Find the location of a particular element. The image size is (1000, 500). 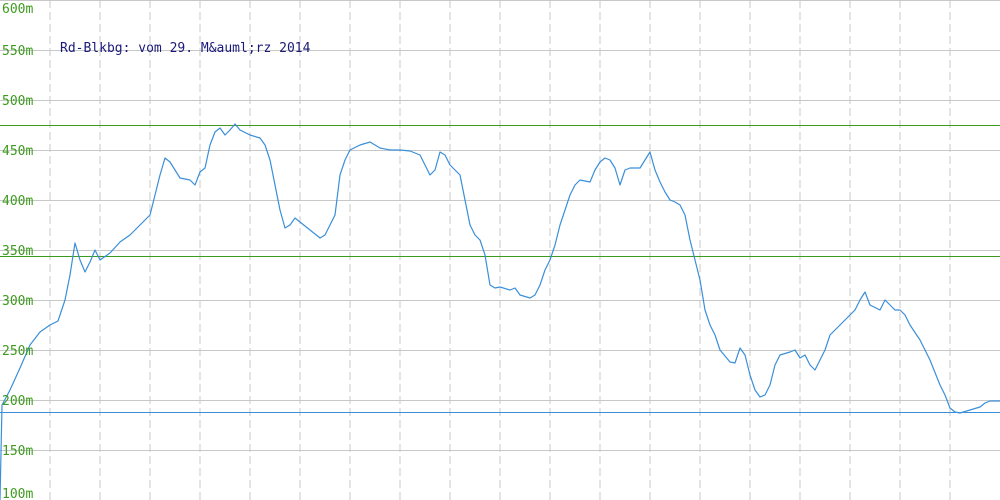

y-tick-label: 100m is located at coordinates (17, 493).